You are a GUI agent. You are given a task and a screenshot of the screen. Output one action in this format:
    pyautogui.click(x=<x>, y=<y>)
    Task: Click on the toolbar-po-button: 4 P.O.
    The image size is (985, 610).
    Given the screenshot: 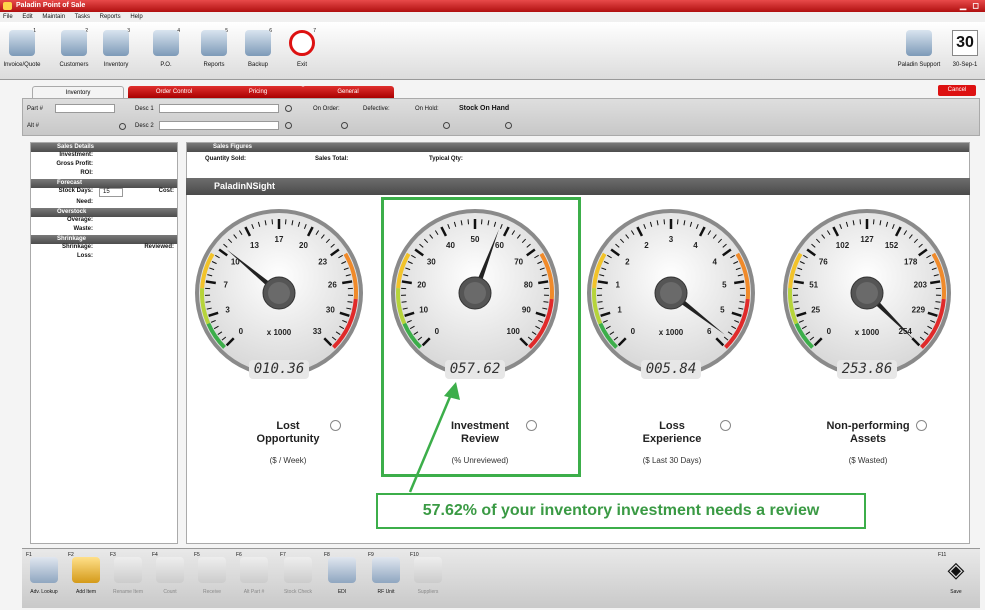 What is the action you would take?
    pyautogui.click(x=166, y=52)
    